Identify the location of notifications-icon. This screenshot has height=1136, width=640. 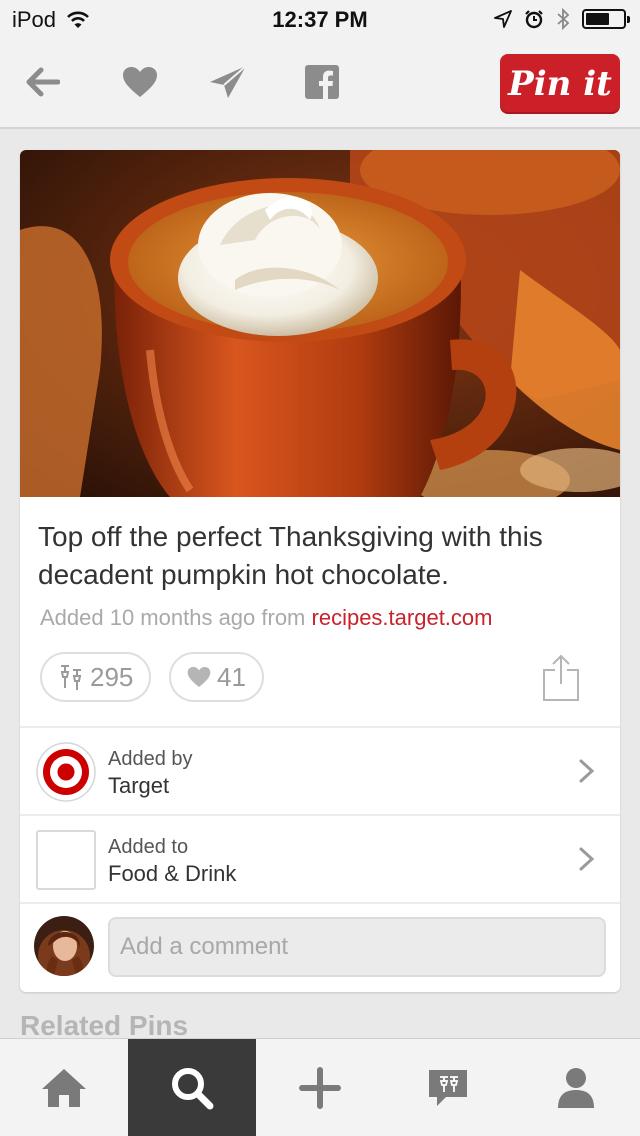
(448, 1088).